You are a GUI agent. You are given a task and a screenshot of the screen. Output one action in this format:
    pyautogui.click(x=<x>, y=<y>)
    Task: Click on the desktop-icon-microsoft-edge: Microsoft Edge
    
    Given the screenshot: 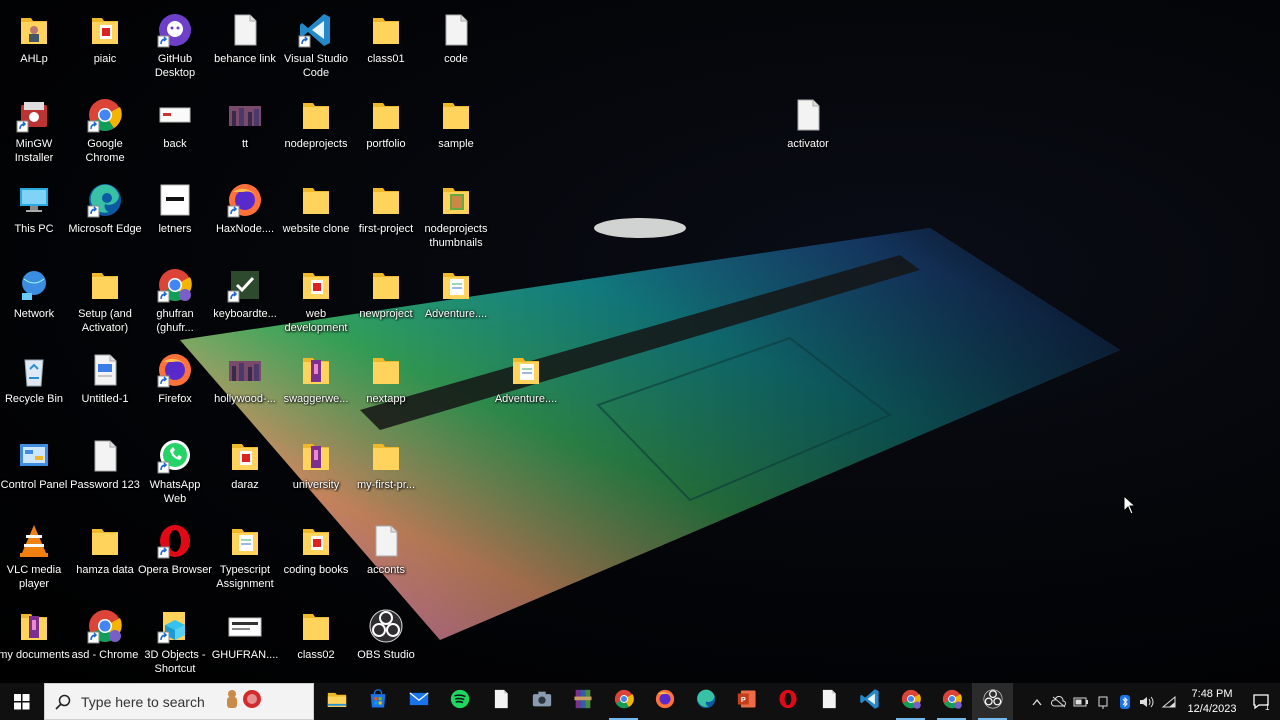 What is the action you would take?
    pyautogui.click(x=105, y=218)
    